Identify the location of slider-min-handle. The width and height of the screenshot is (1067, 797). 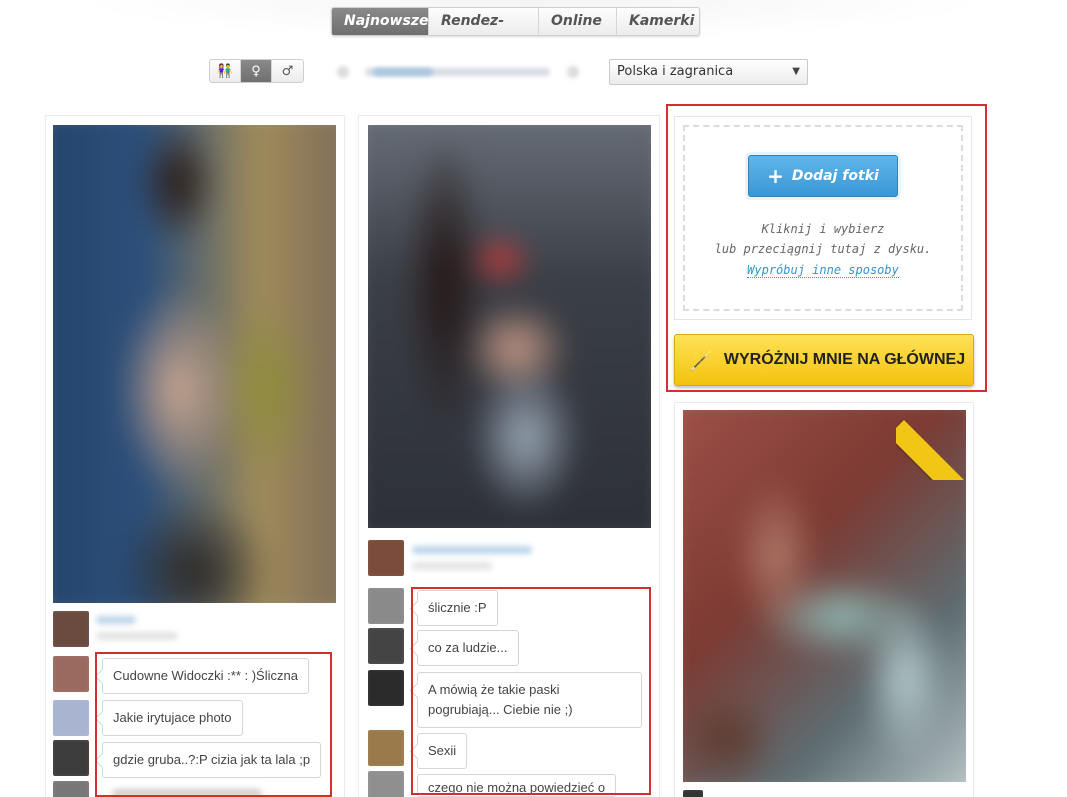
(343, 72).